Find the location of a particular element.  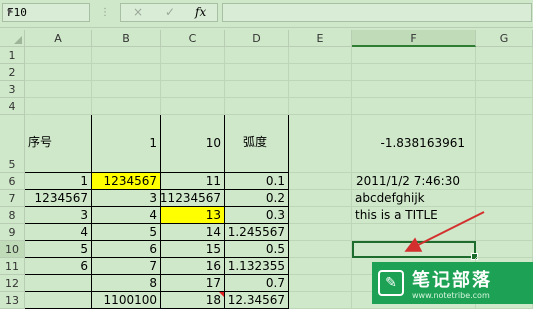

cell-E6 is located at coordinates (320, 181).